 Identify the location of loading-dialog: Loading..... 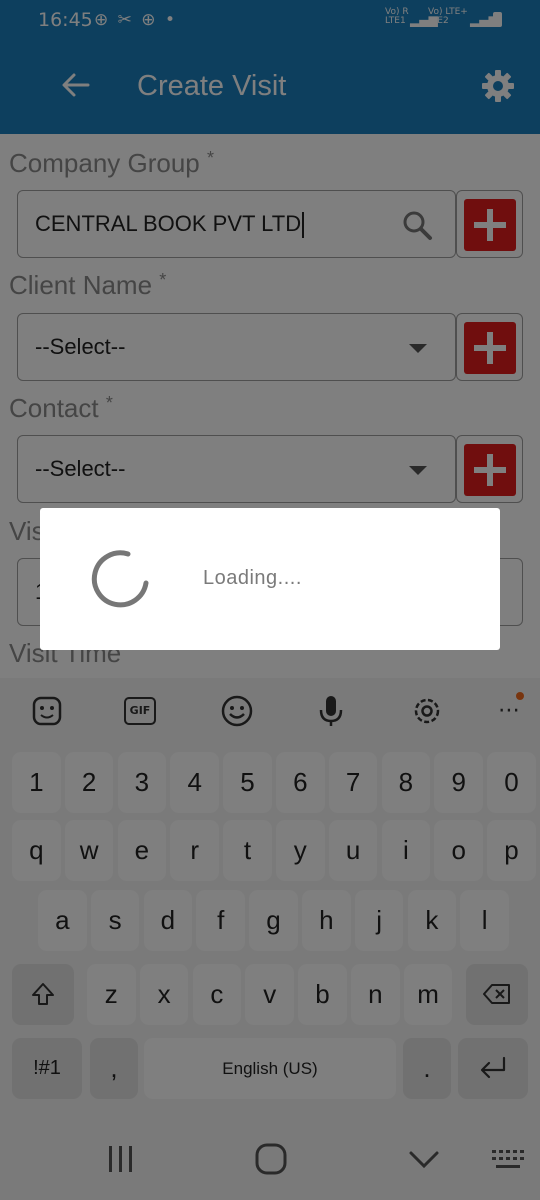
(270, 579).